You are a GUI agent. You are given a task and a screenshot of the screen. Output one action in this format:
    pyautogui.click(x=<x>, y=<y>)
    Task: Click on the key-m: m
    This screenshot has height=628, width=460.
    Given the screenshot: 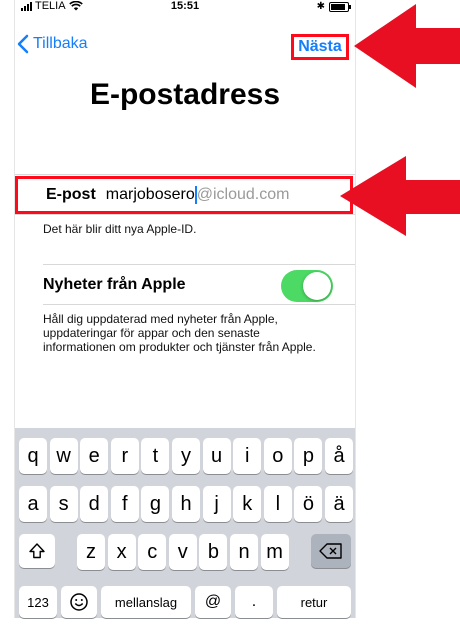 What is the action you would take?
    pyautogui.click(x=274, y=552)
    